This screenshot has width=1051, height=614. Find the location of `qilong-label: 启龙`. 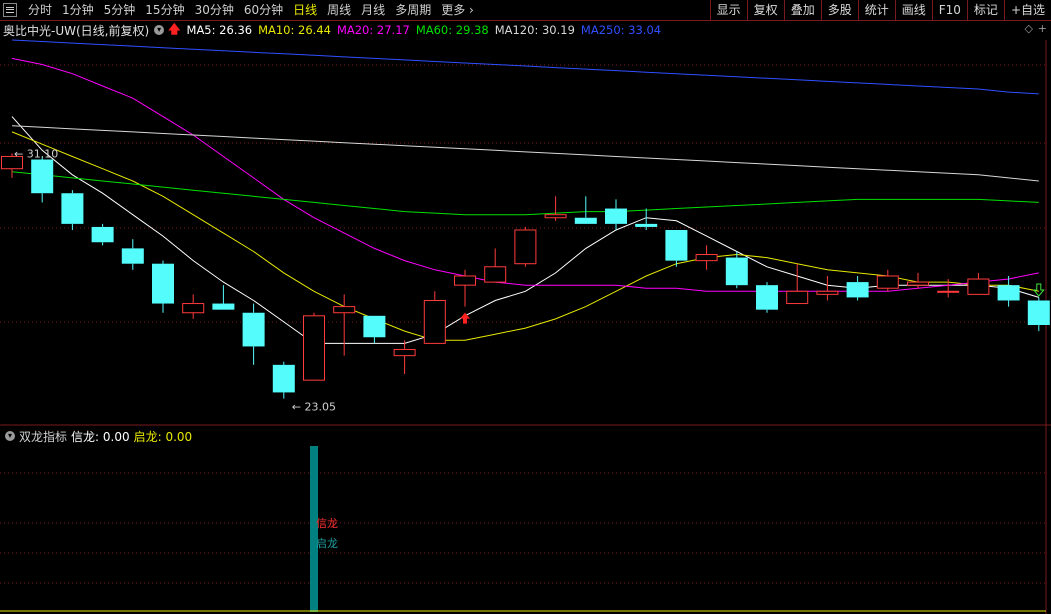

qilong-label: 启龙 is located at coordinates (327, 543).